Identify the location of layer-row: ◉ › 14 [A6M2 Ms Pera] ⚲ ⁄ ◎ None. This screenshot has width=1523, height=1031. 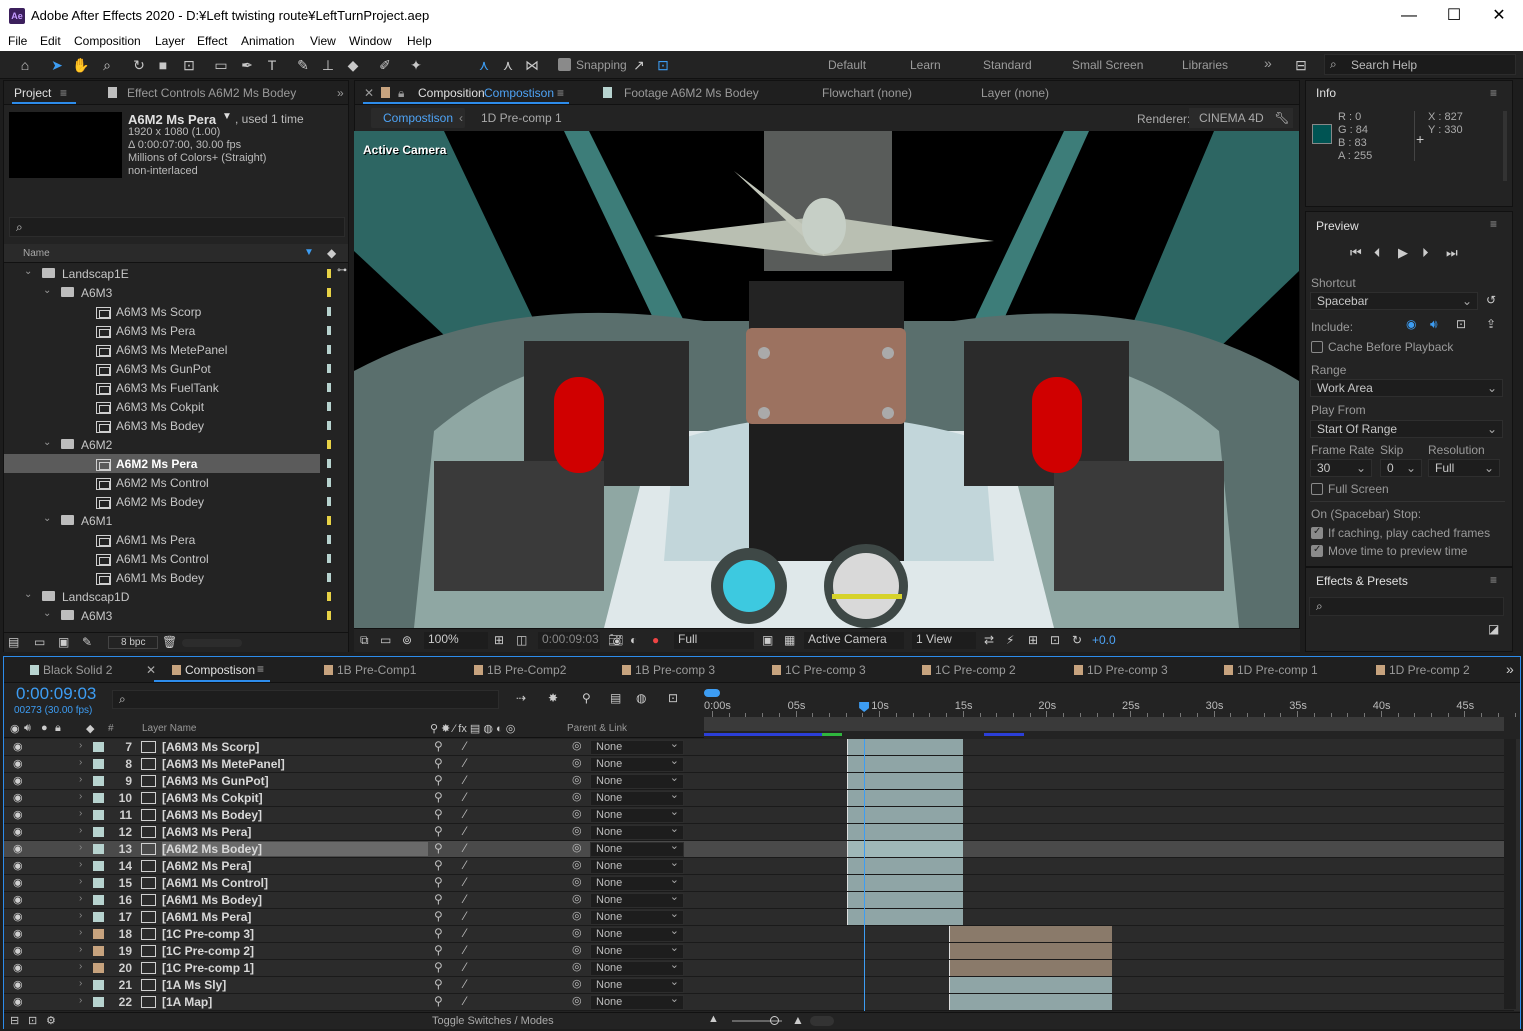
(759, 866).